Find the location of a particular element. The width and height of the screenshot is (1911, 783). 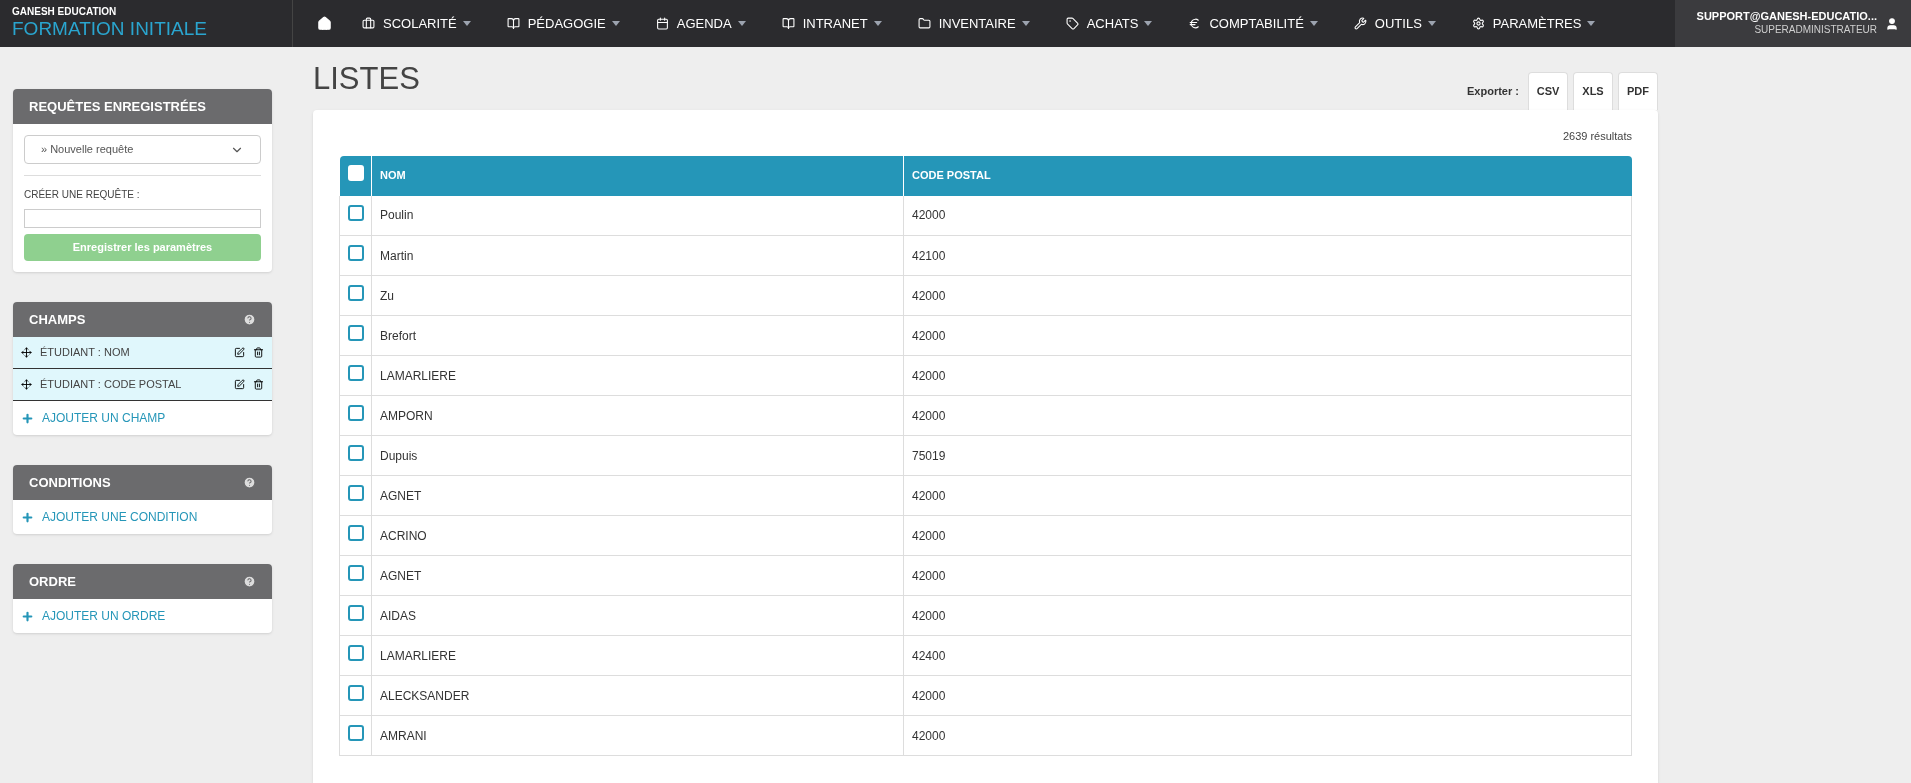

gear-icon is located at coordinates (1478, 23).